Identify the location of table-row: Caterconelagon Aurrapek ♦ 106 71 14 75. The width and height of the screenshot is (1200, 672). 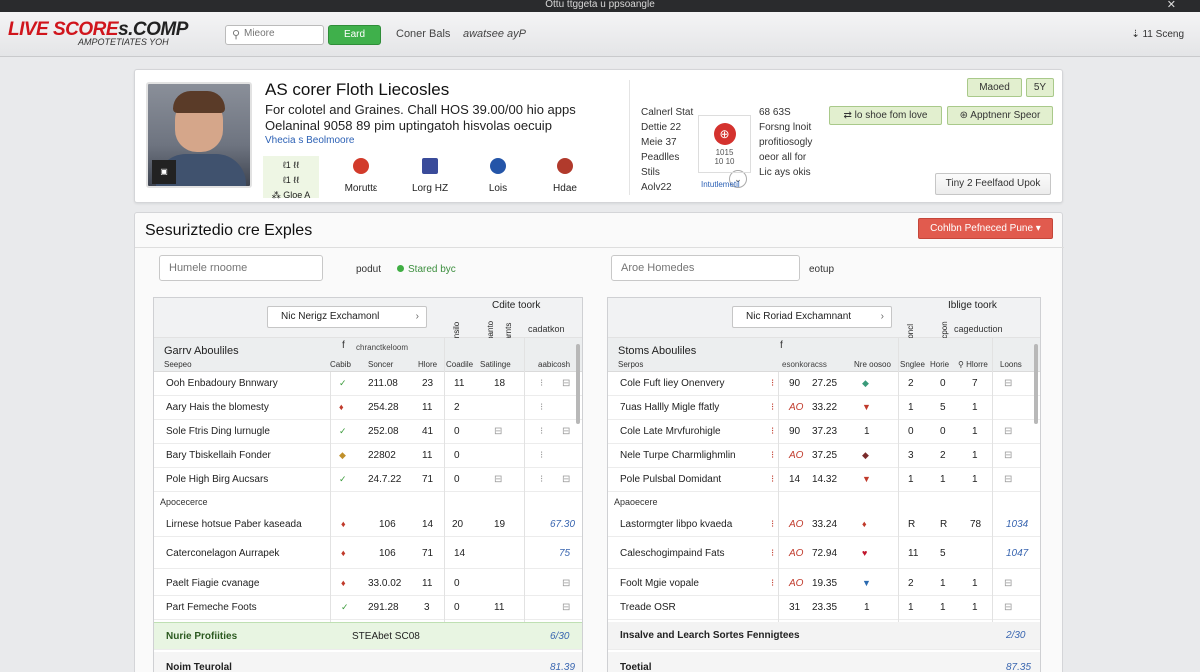
(368, 554).